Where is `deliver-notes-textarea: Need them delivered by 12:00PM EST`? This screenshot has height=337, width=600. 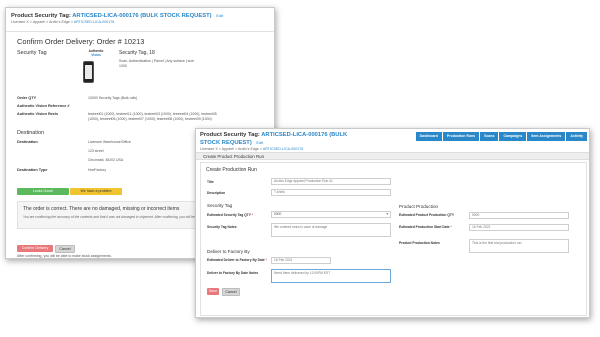 deliver-notes-textarea: Need them delivered by 12:00PM EST is located at coordinates (331, 276).